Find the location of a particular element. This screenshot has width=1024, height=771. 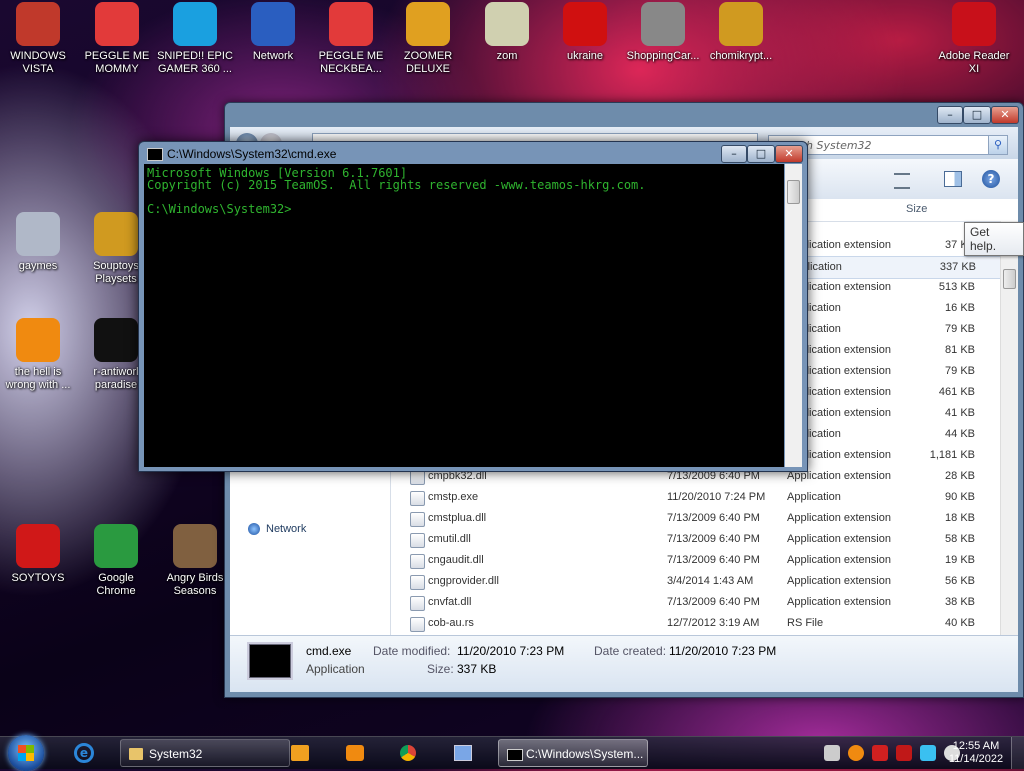

desktop-icon: Angry Birds Seasons is located at coordinates (195, 561).